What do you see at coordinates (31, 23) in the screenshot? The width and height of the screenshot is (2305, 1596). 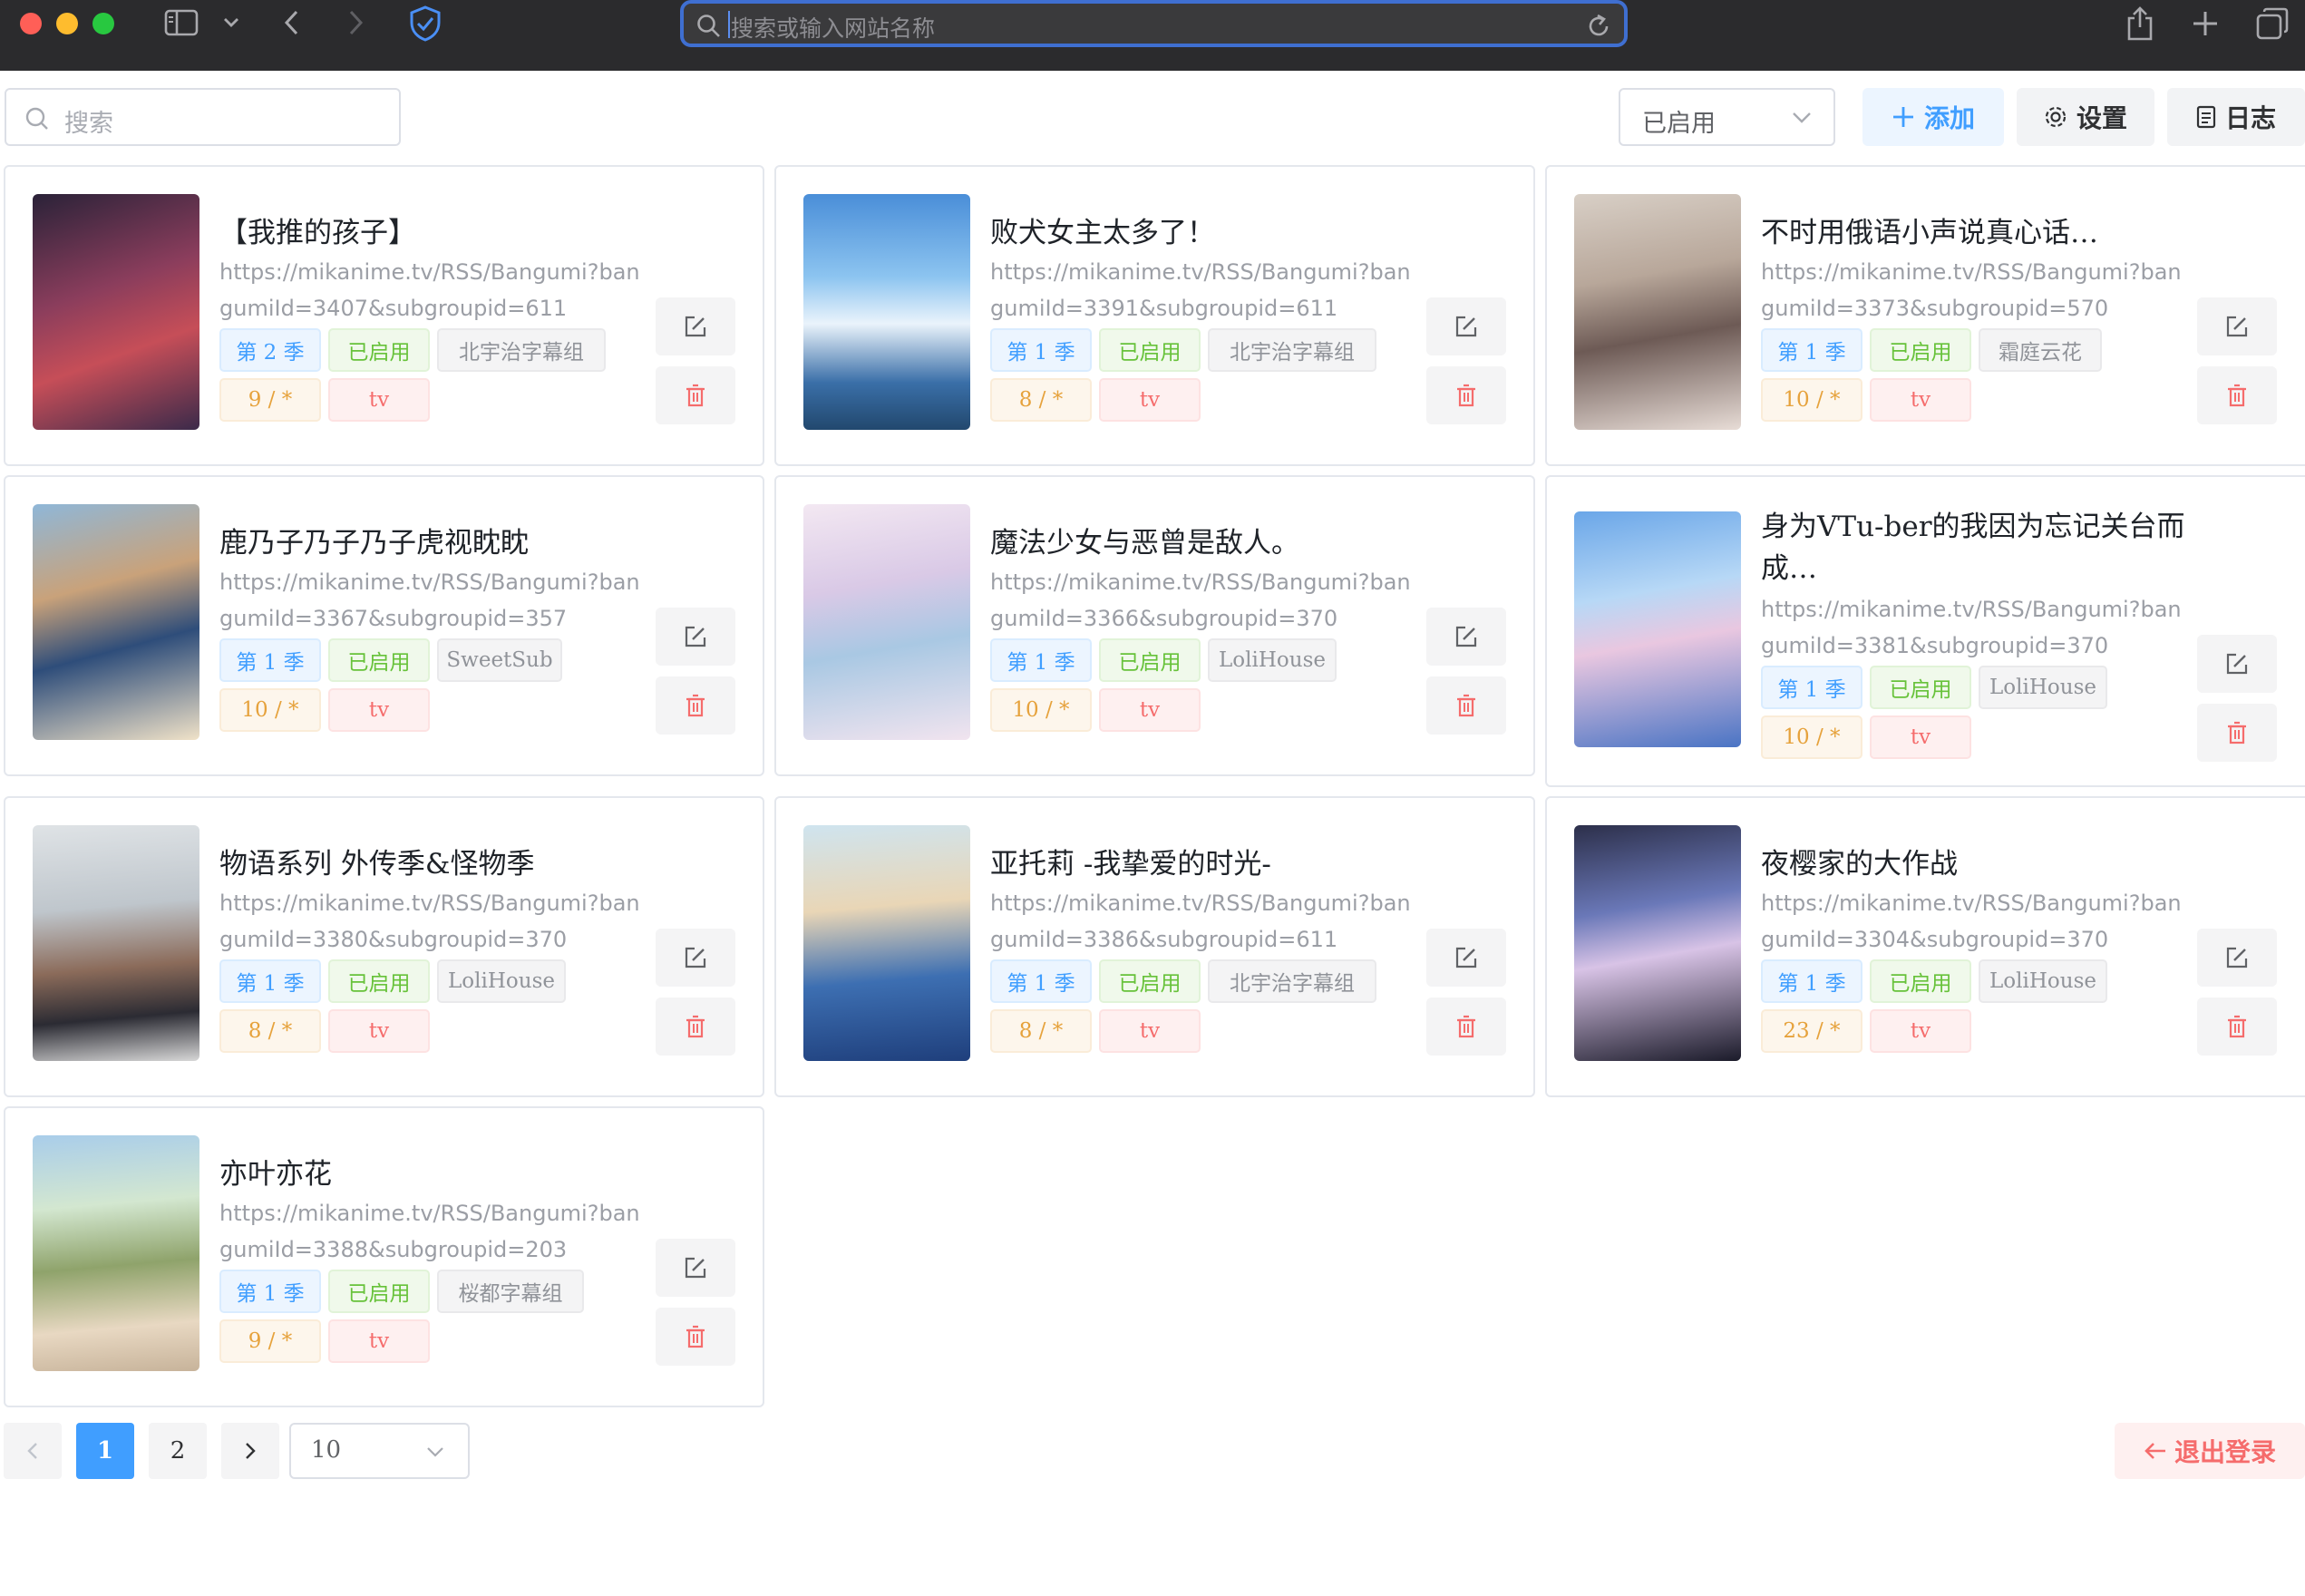 I see `close-window-button` at bounding box center [31, 23].